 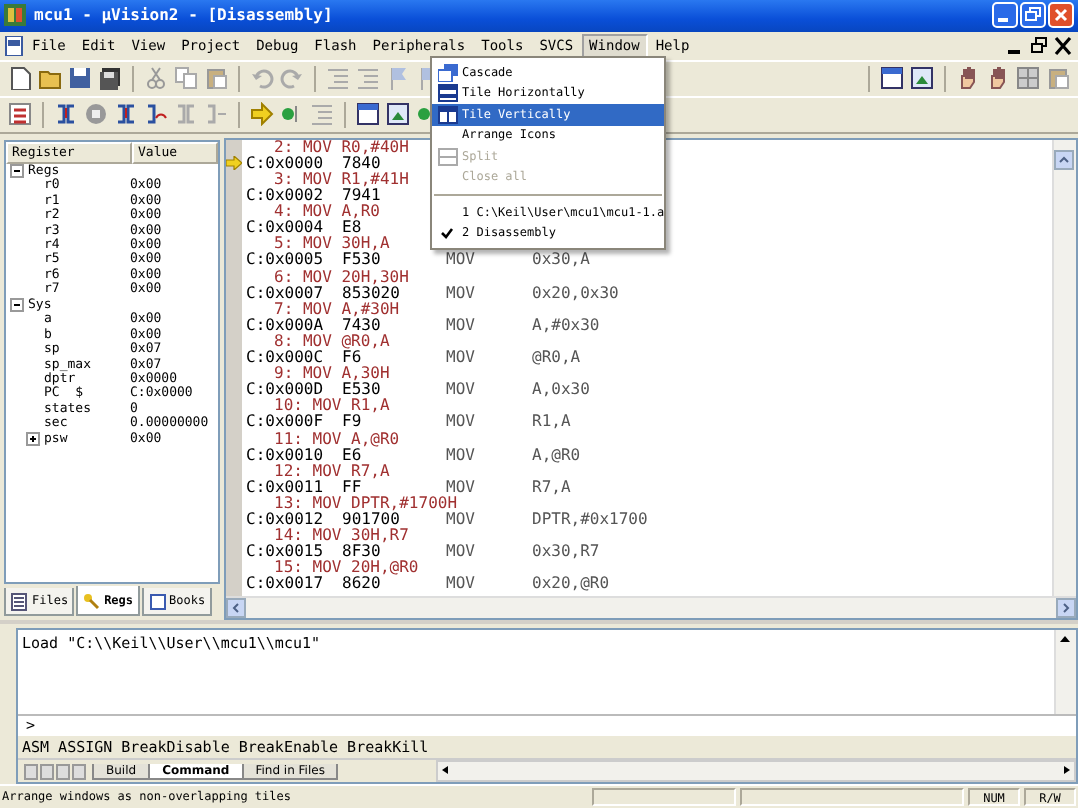 What do you see at coordinates (284, 228) in the screenshot?
I see `code-address: C:0x0004` at bounding box center [284, 228].